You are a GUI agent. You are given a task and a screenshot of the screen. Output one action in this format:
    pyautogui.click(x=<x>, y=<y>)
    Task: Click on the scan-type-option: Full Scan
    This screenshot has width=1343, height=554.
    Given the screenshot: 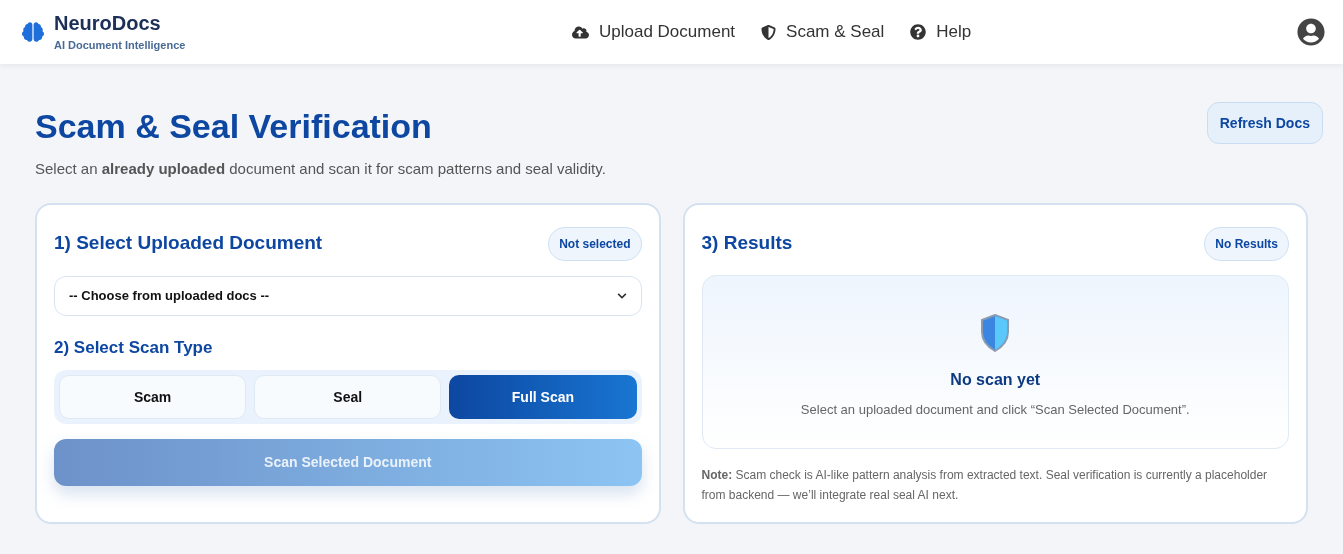 What is the action you would take?
    pyautogui.click(x=543, y=397)
    